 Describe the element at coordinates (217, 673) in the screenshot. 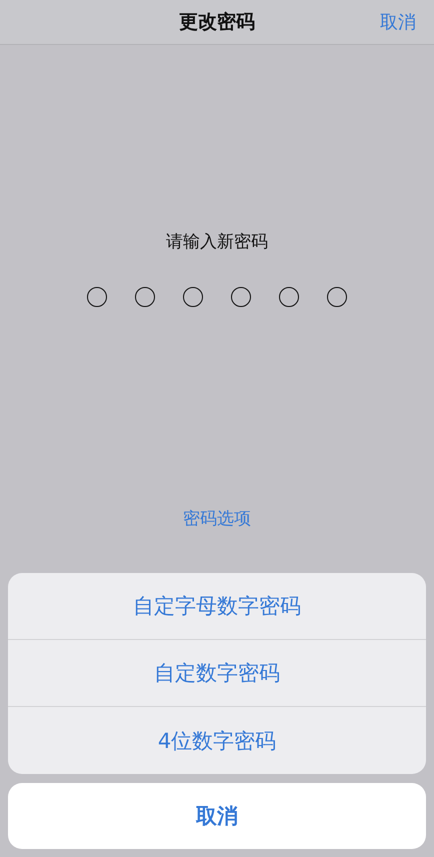

I see `sheet-option: 自定数字密码` at that location.